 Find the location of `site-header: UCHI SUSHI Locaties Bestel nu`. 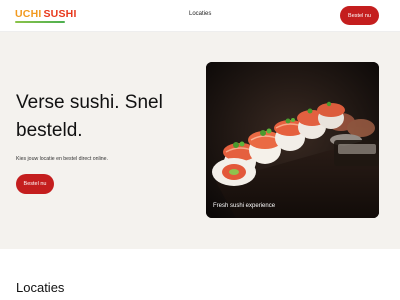

site-header: UCHI SUSHI Locaties Bestel nu is located at coordinates (200, 16).